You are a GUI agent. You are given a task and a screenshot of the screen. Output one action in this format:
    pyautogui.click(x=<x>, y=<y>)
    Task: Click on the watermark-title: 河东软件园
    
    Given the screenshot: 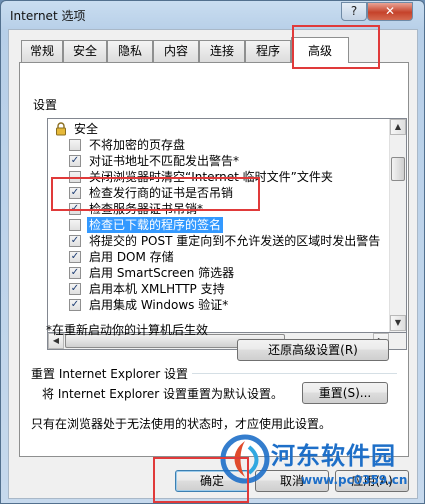 What is the action you would take?
    pyautogui.click(x=333, y=456)
    